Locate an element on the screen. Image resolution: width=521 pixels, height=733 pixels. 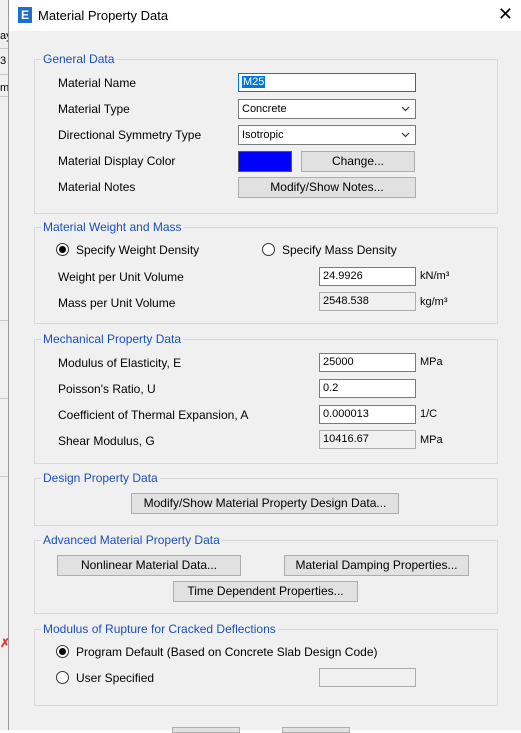
mass-per-volume-label: Mass per Unit Volume is located at coordinates (117, 303).